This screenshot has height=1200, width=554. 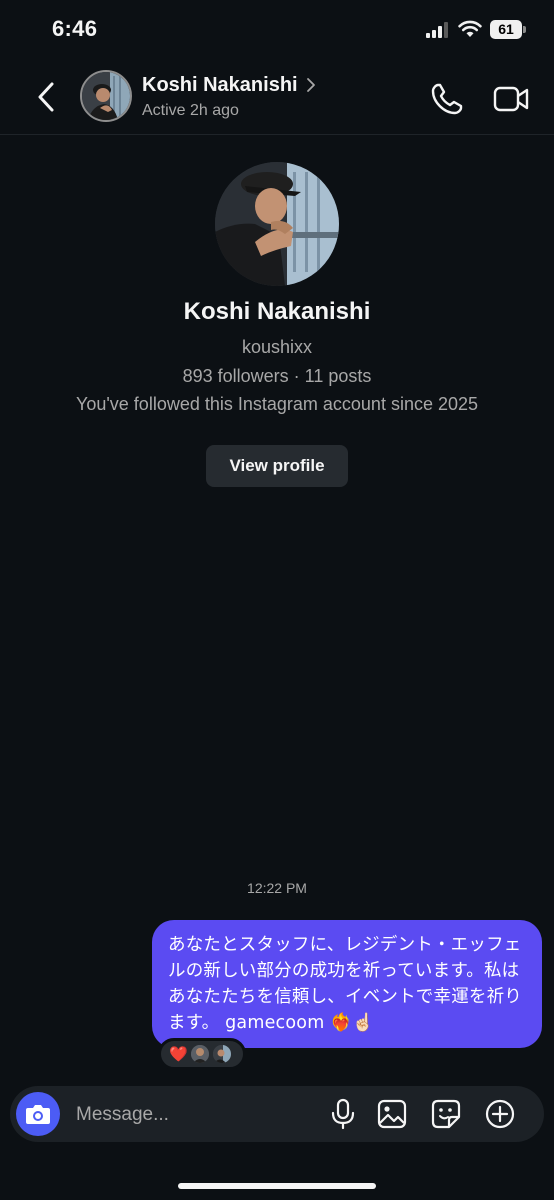 I want to click on home-indicator, so click(x=277, y=1186).